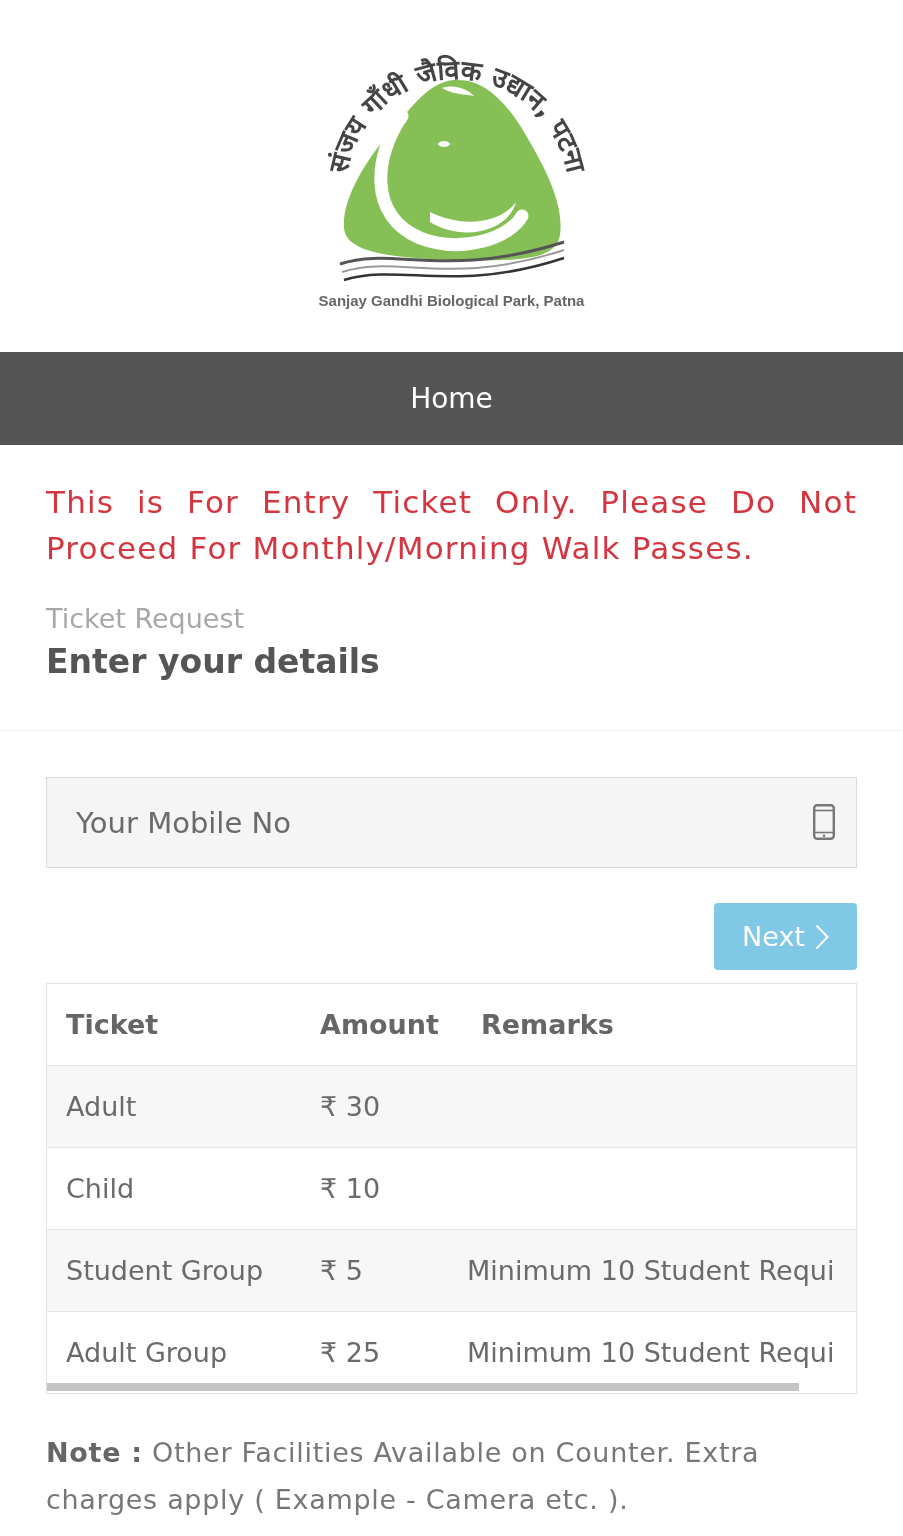 The width and height of the screenshot is (903, 1536). I want to click on note-text: Note : Other Facilities Available on Counter. Extra charges apply ( Example - Camera etc. )., so click(403, 1476).